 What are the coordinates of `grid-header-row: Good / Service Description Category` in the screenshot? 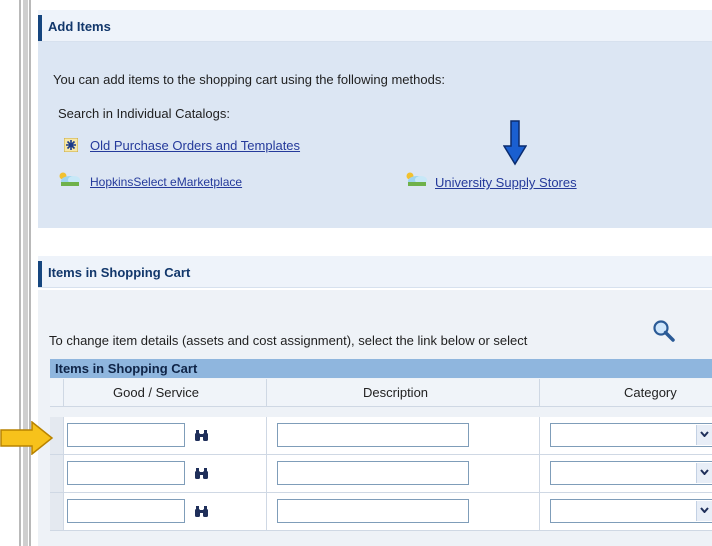 It's located at (381, 393).